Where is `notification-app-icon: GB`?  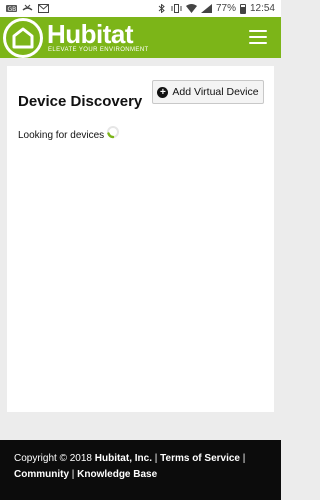 notification-app-icon: GB is located at coordinates (11, 9).